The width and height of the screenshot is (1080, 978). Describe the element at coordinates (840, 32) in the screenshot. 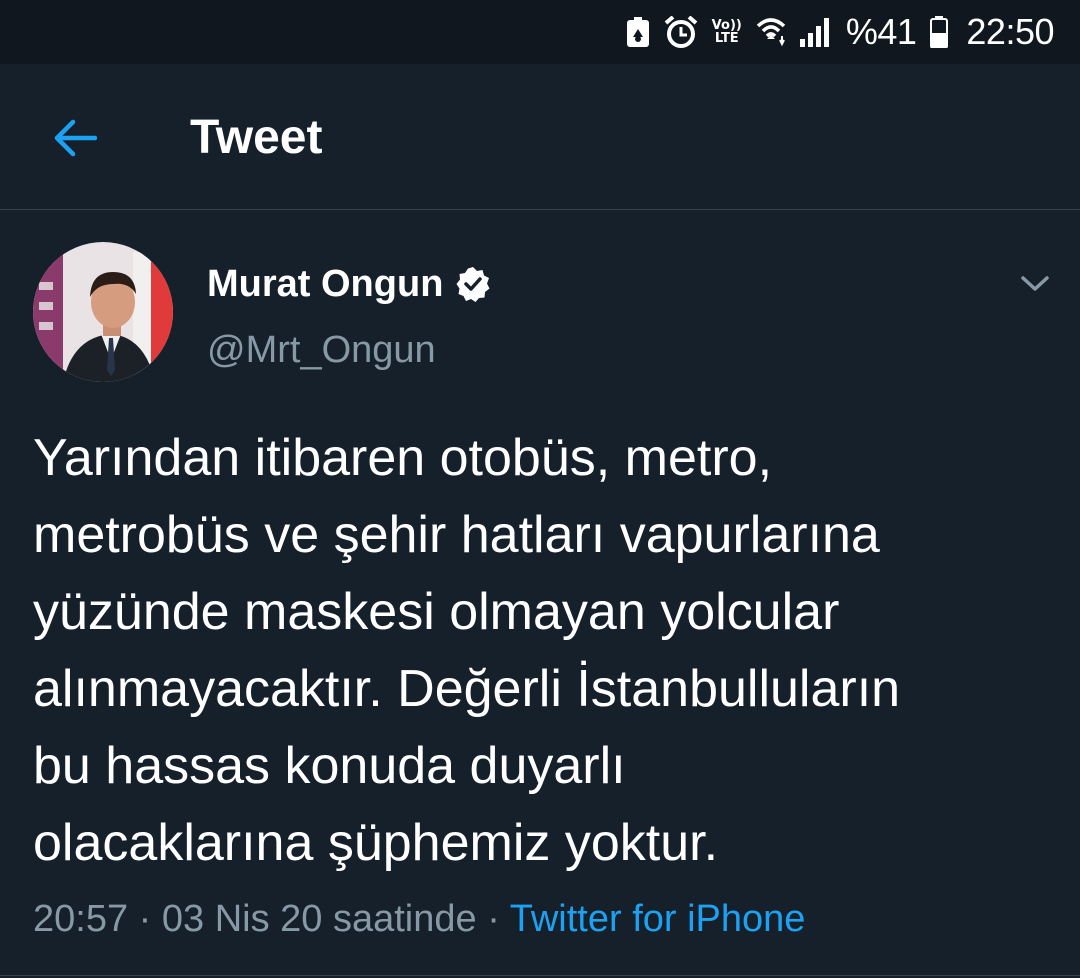

I see `status-bar-icons: Vo)) LTE %41 22:50` at that location.